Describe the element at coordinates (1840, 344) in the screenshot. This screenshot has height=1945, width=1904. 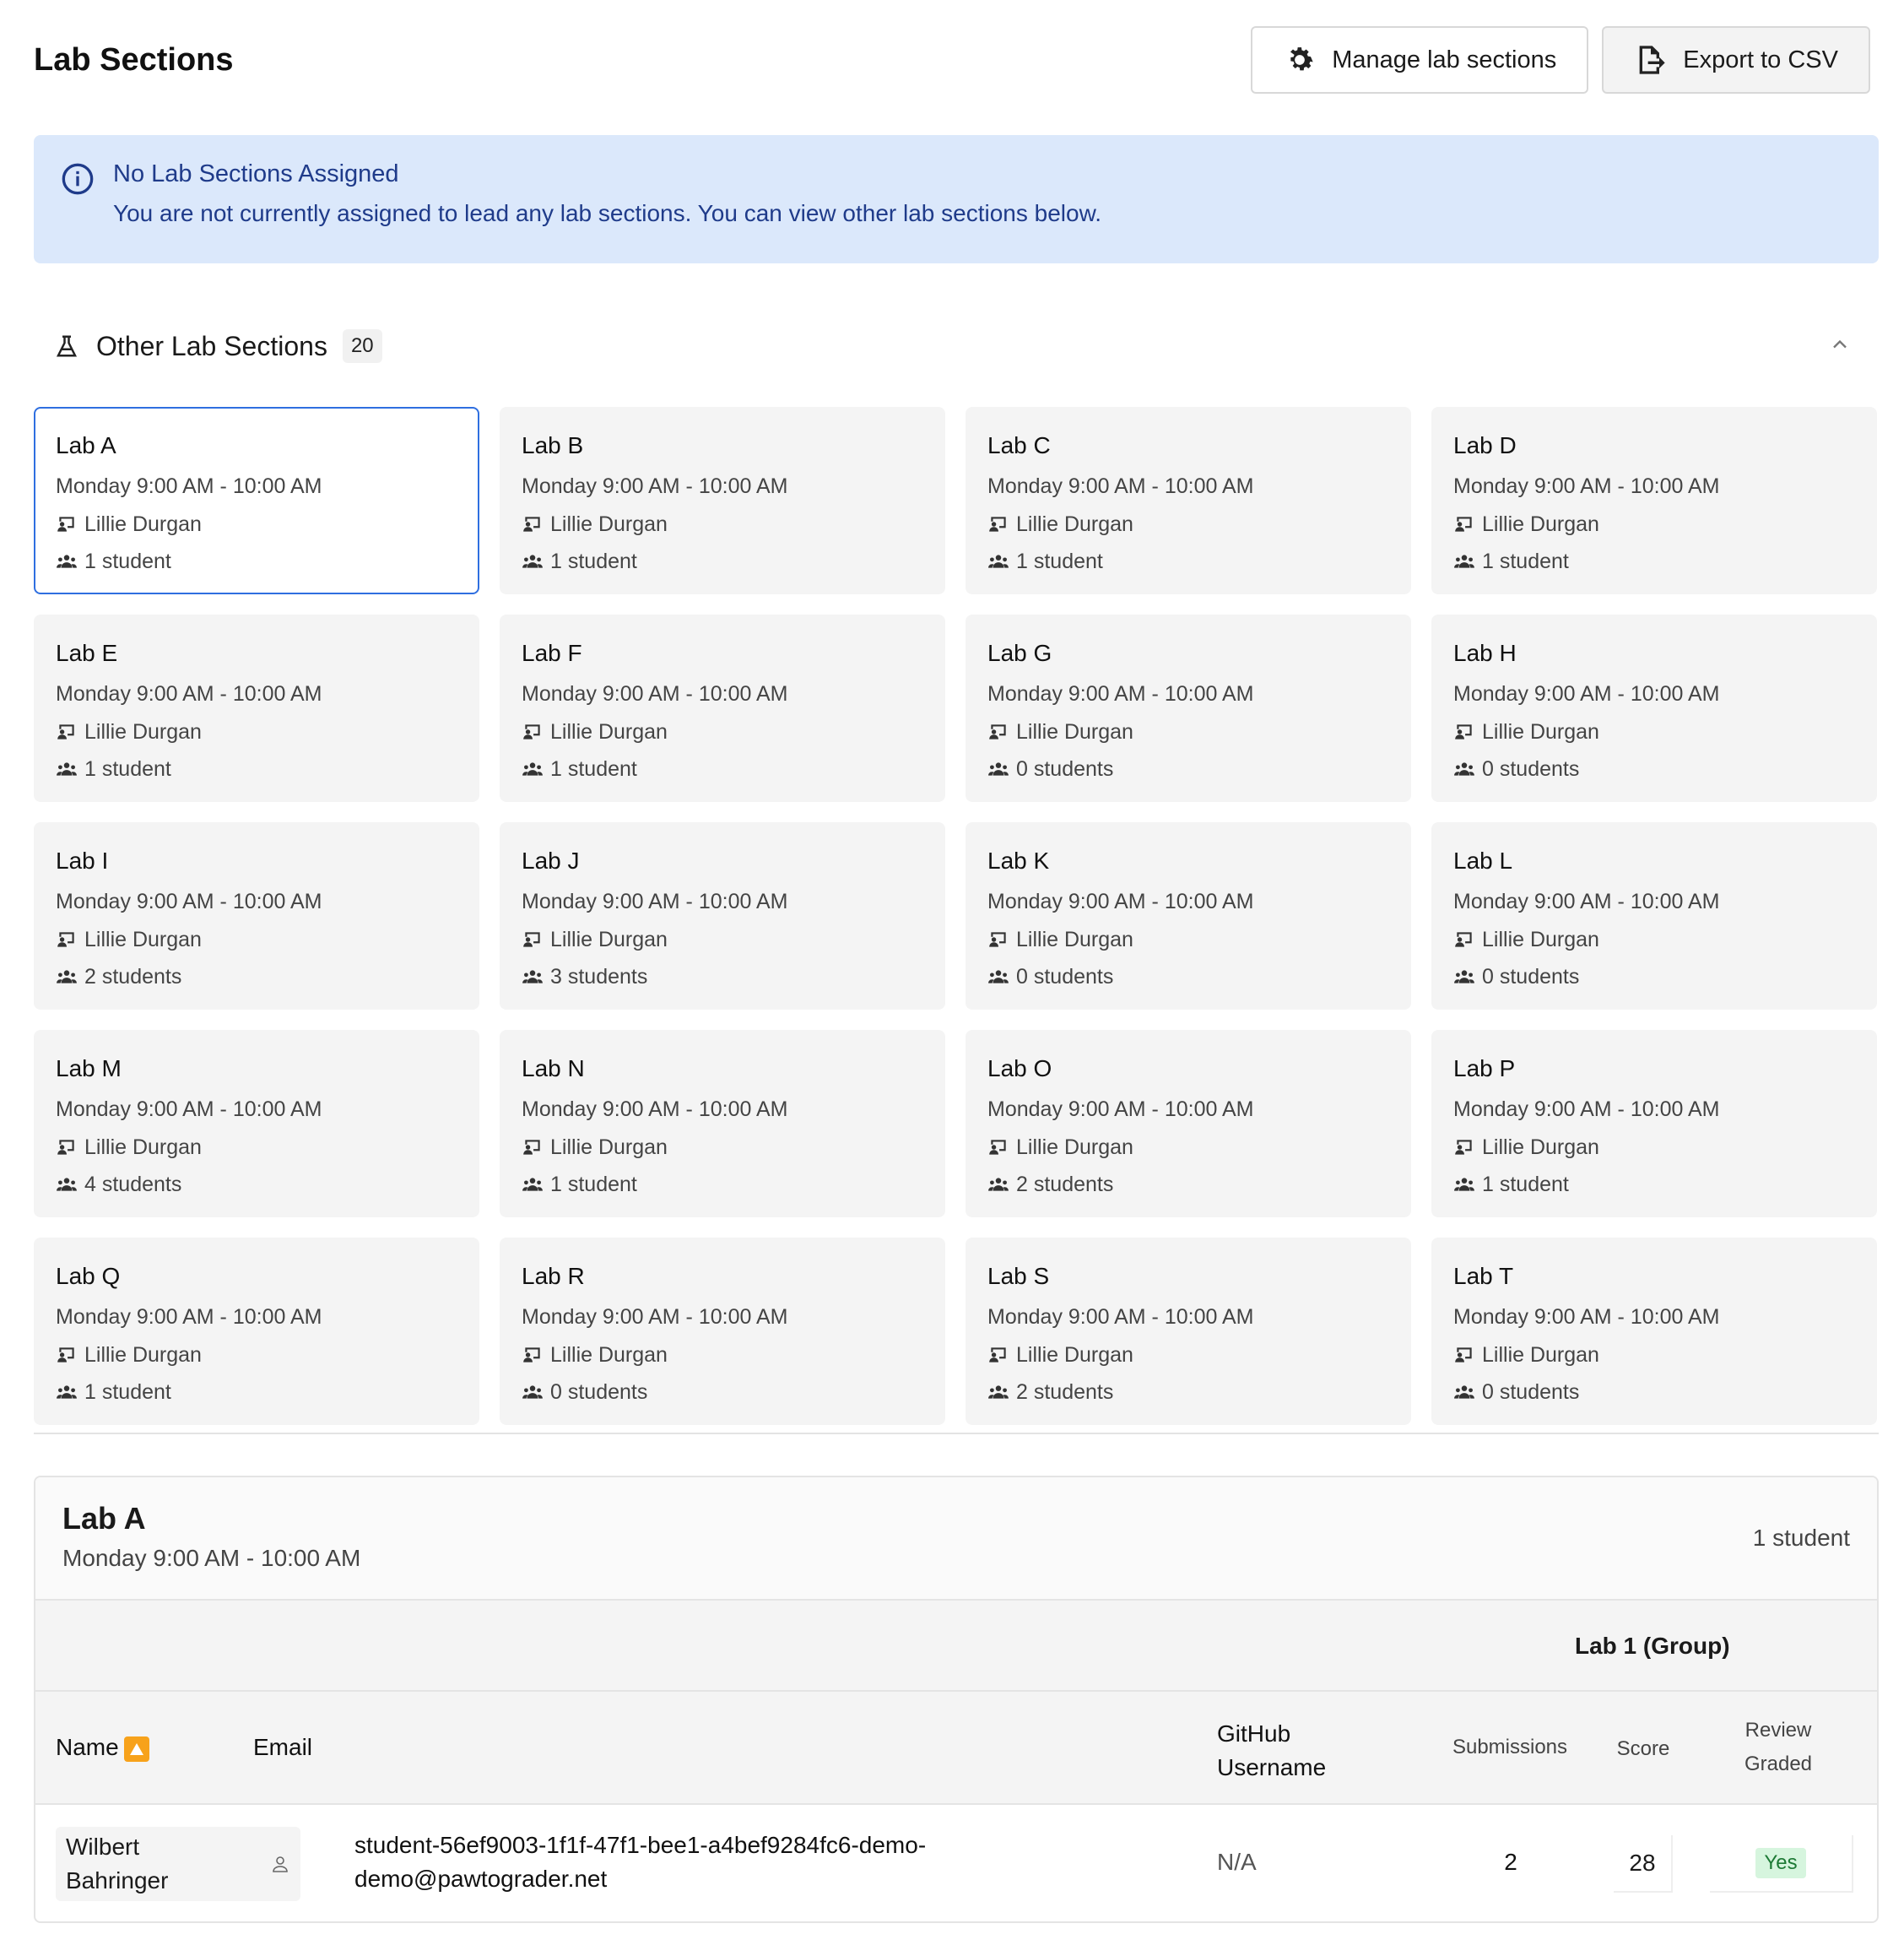
I see `chevron-up-icon` at that location.